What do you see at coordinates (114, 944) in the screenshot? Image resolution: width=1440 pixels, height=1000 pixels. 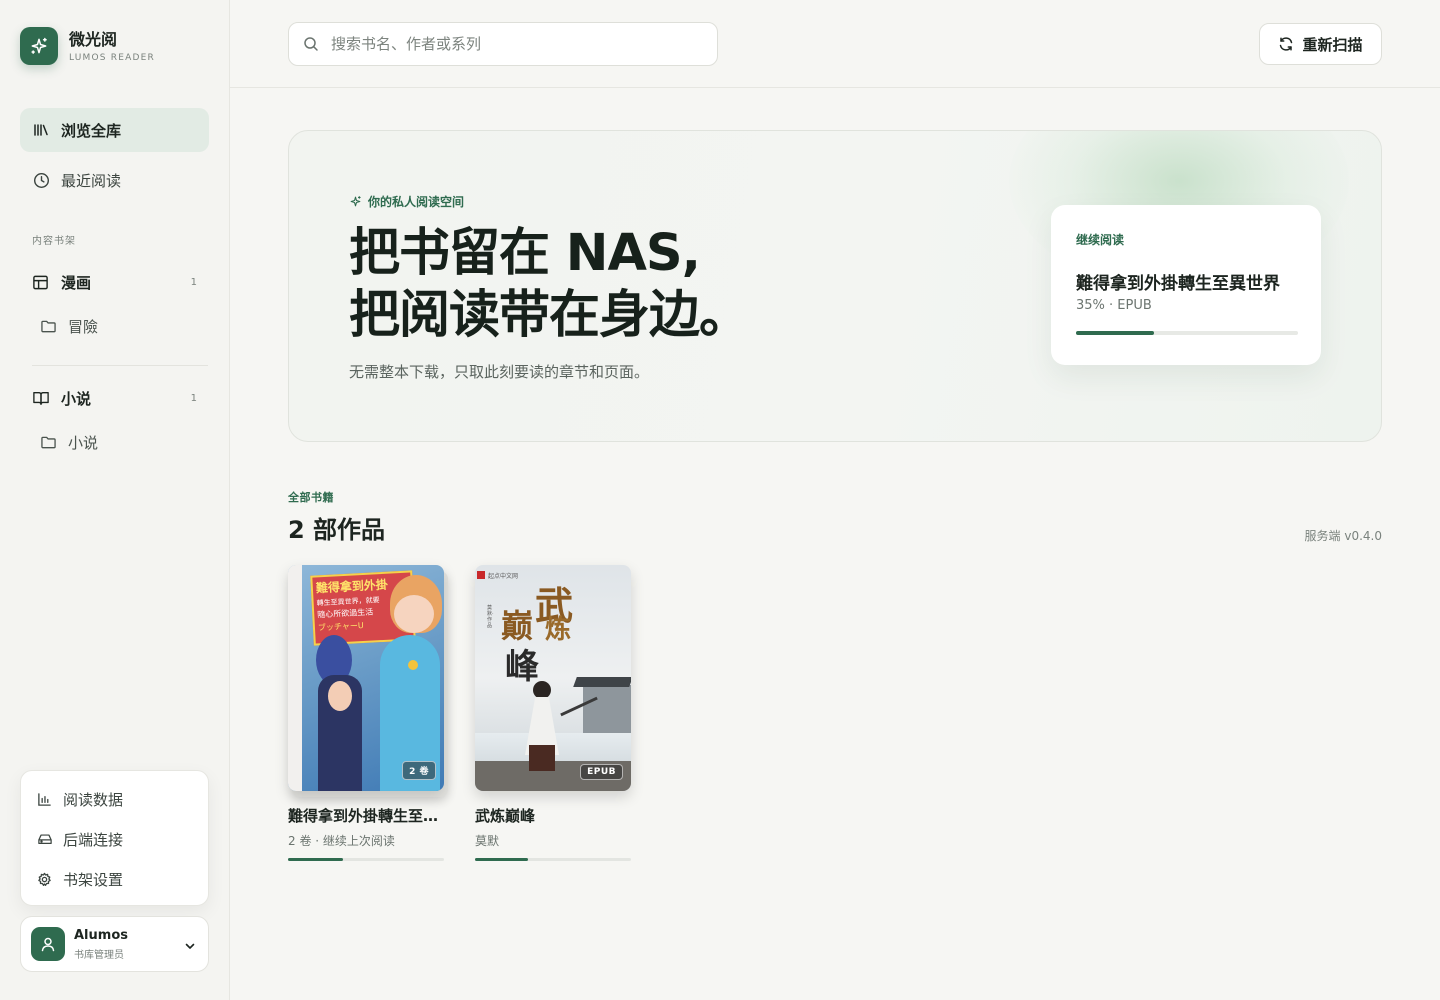 I see `user-account-switcher: Alumos 书库管理员` at bounding box center [114, 944].